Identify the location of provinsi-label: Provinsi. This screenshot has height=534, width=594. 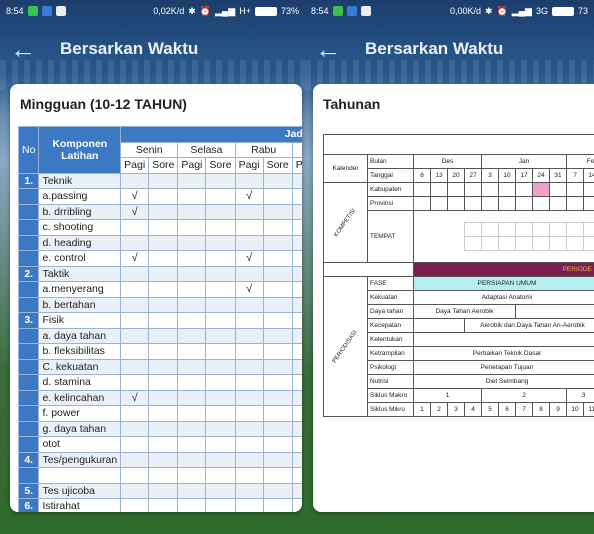
(390, 203).